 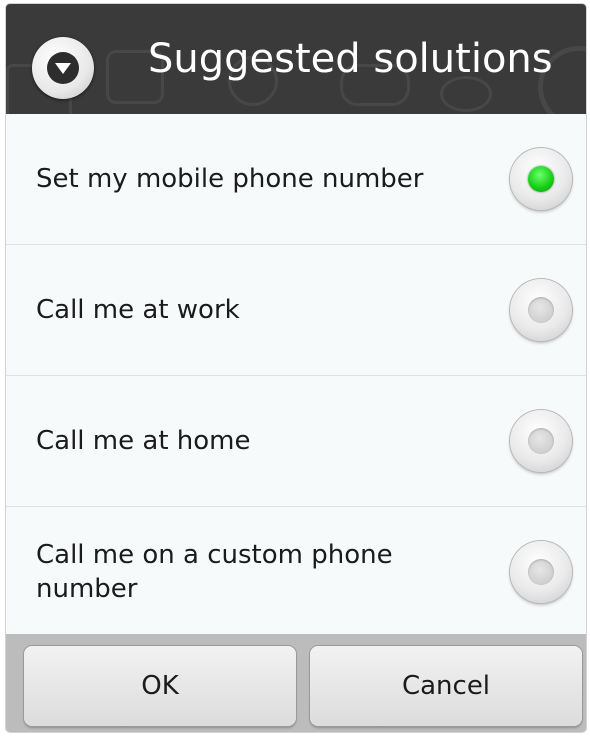 What do you see at coordinates (230, 179) in the screenshot?
I see `option-label: Set my mobile phone number` at bounding box center [230, 179].